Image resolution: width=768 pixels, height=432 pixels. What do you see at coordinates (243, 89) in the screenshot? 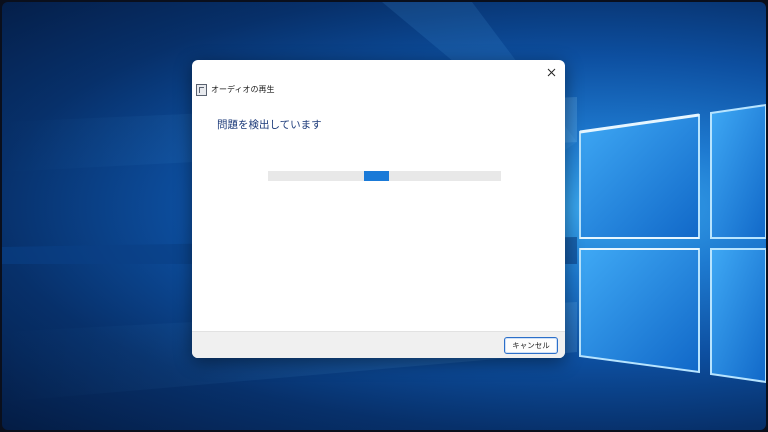
I see `app-title: オーディオの再生` at bounding box center [243, 89].